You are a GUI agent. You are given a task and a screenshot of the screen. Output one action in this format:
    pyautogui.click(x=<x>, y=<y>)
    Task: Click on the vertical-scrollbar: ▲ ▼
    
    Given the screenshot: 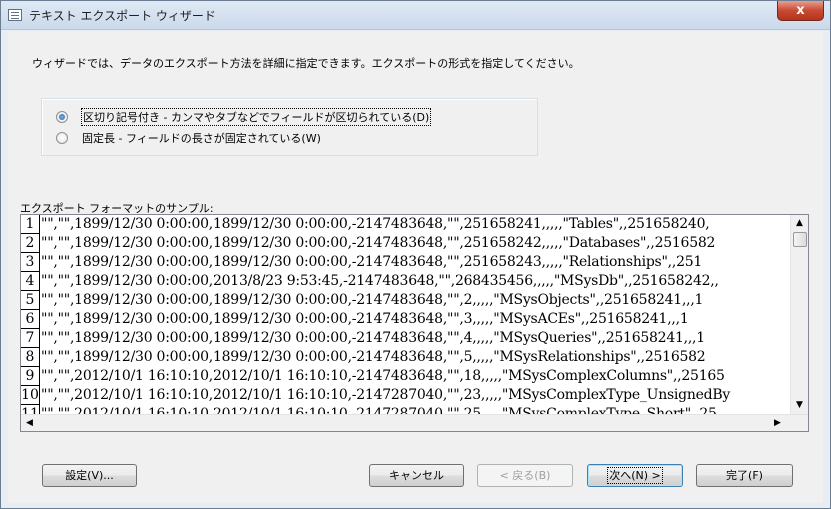 What is the action you would take?
    pyautogui.click(x=799, y=314)
    